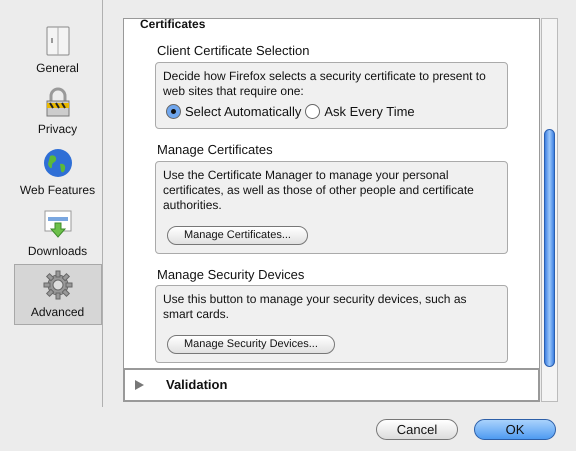  I want to click on section-title: Certificates, so click(173, 24).